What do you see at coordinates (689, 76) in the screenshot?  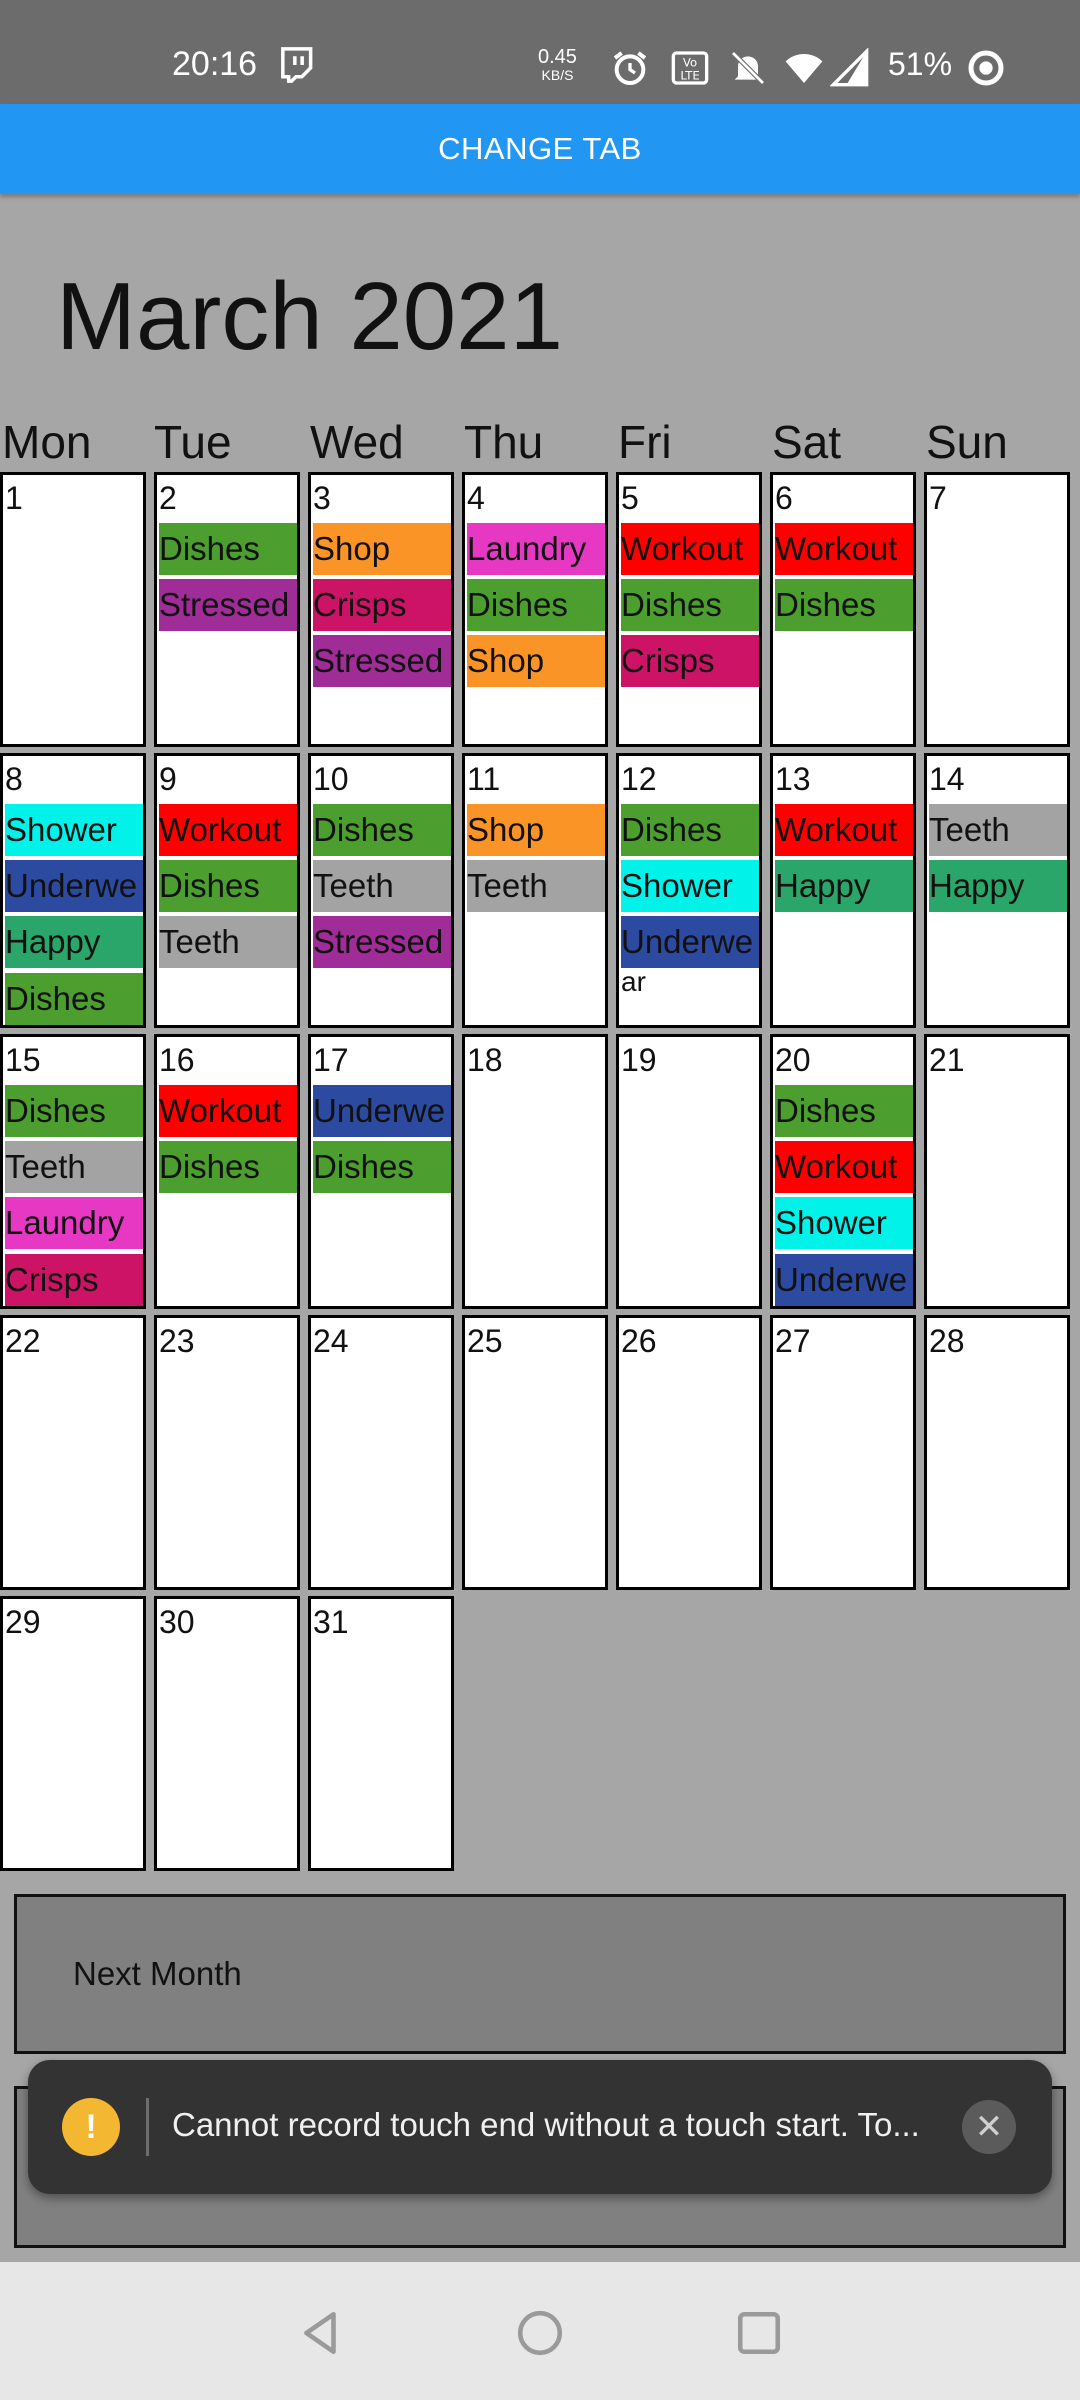 I see `svg-text: LTE` at bounding box center [689, 76].